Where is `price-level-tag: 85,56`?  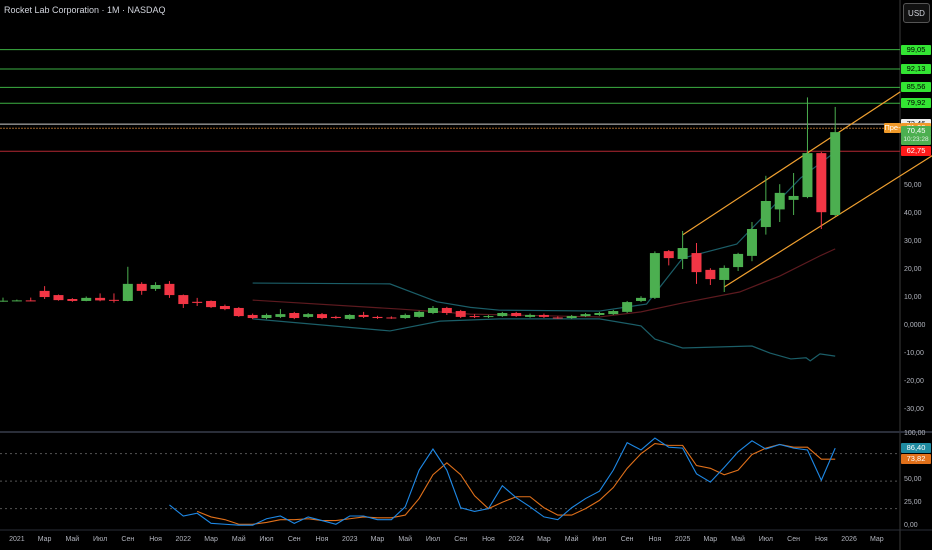
price-level-tag: 85,56 is located at coordinates (916, 87).